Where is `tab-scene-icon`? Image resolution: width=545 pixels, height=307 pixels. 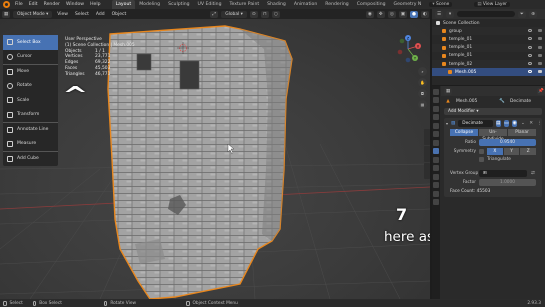
tab-scene-icon is located at coordinates (436, 125).